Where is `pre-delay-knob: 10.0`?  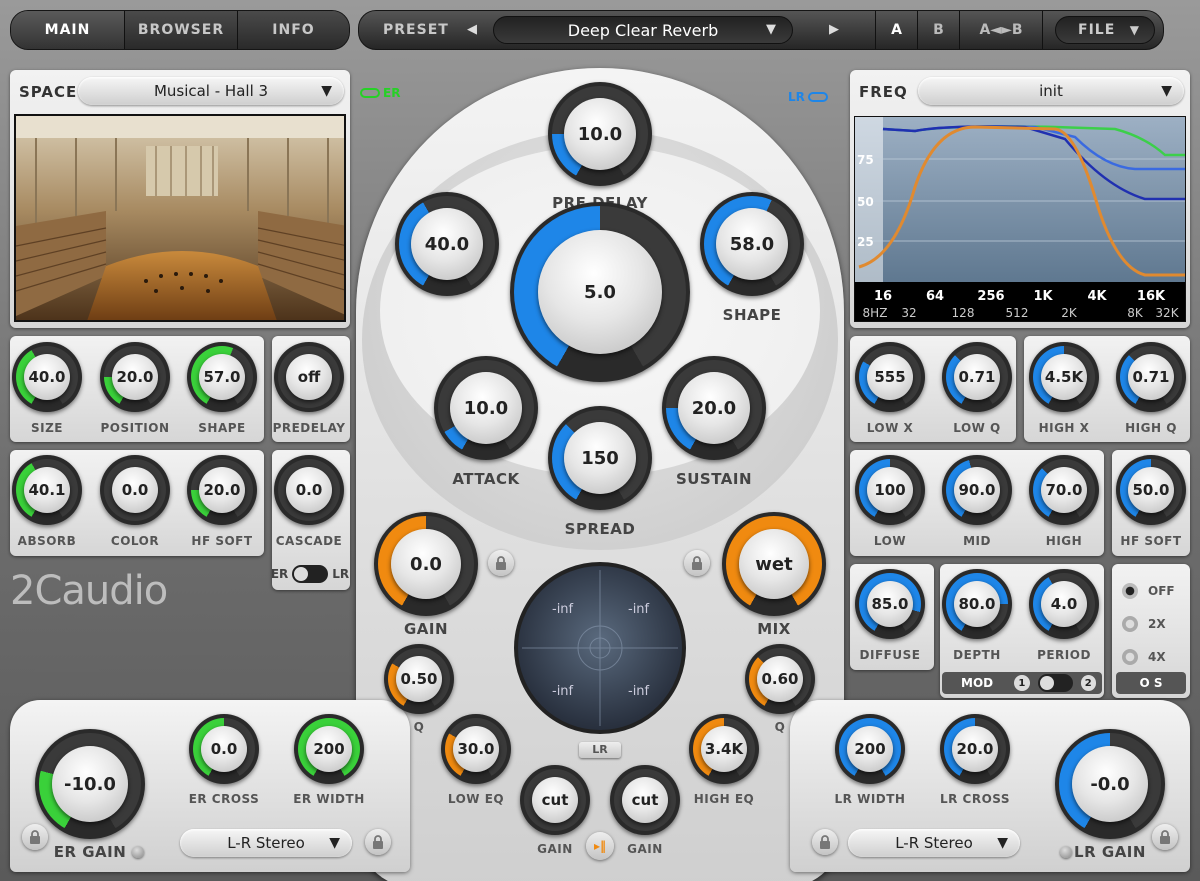
pre-delay-knob: 10.0 is located at coordinates (600, 134).